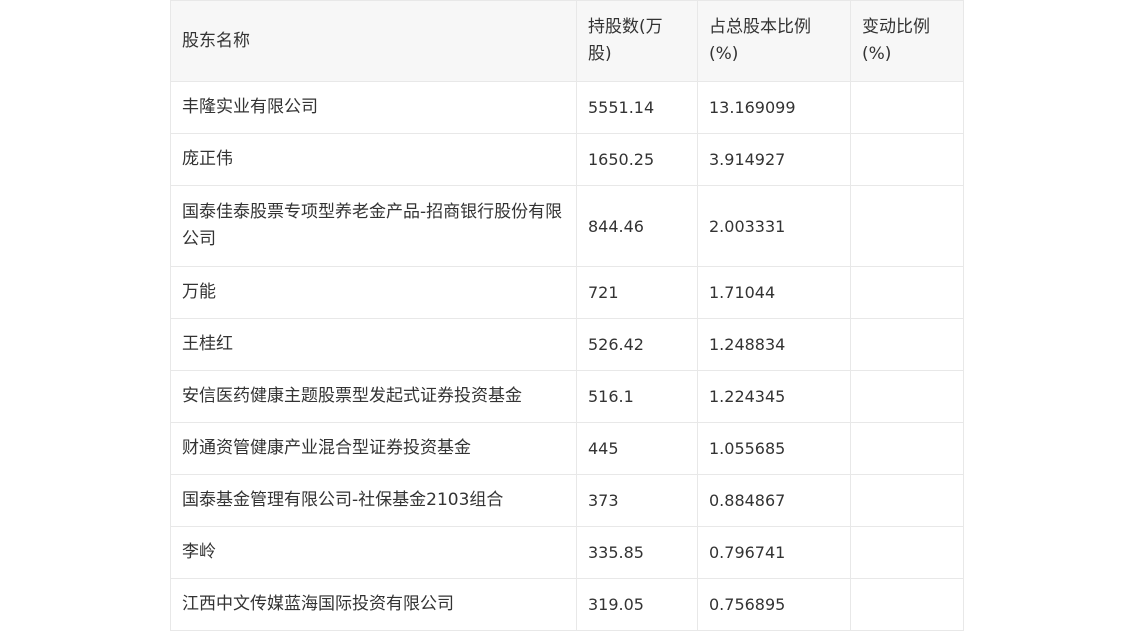 This screenshot has height=632, width=1134. Describe the element at coordinates (774, 604) in the screenshot. I see `cell-share-ratio: 0.756895` at that location.